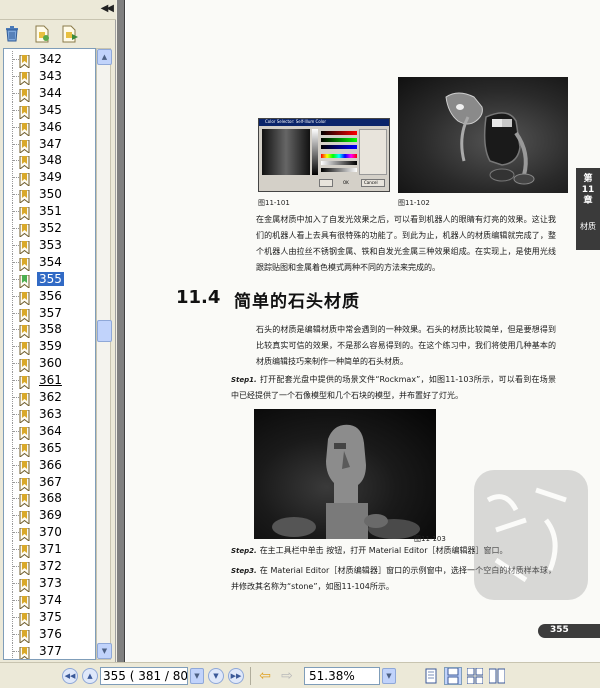  What do you see at coordinates (49, 499) in the screenshot?
I see `bookmark-item: 368` at bounding box center [49, 499].